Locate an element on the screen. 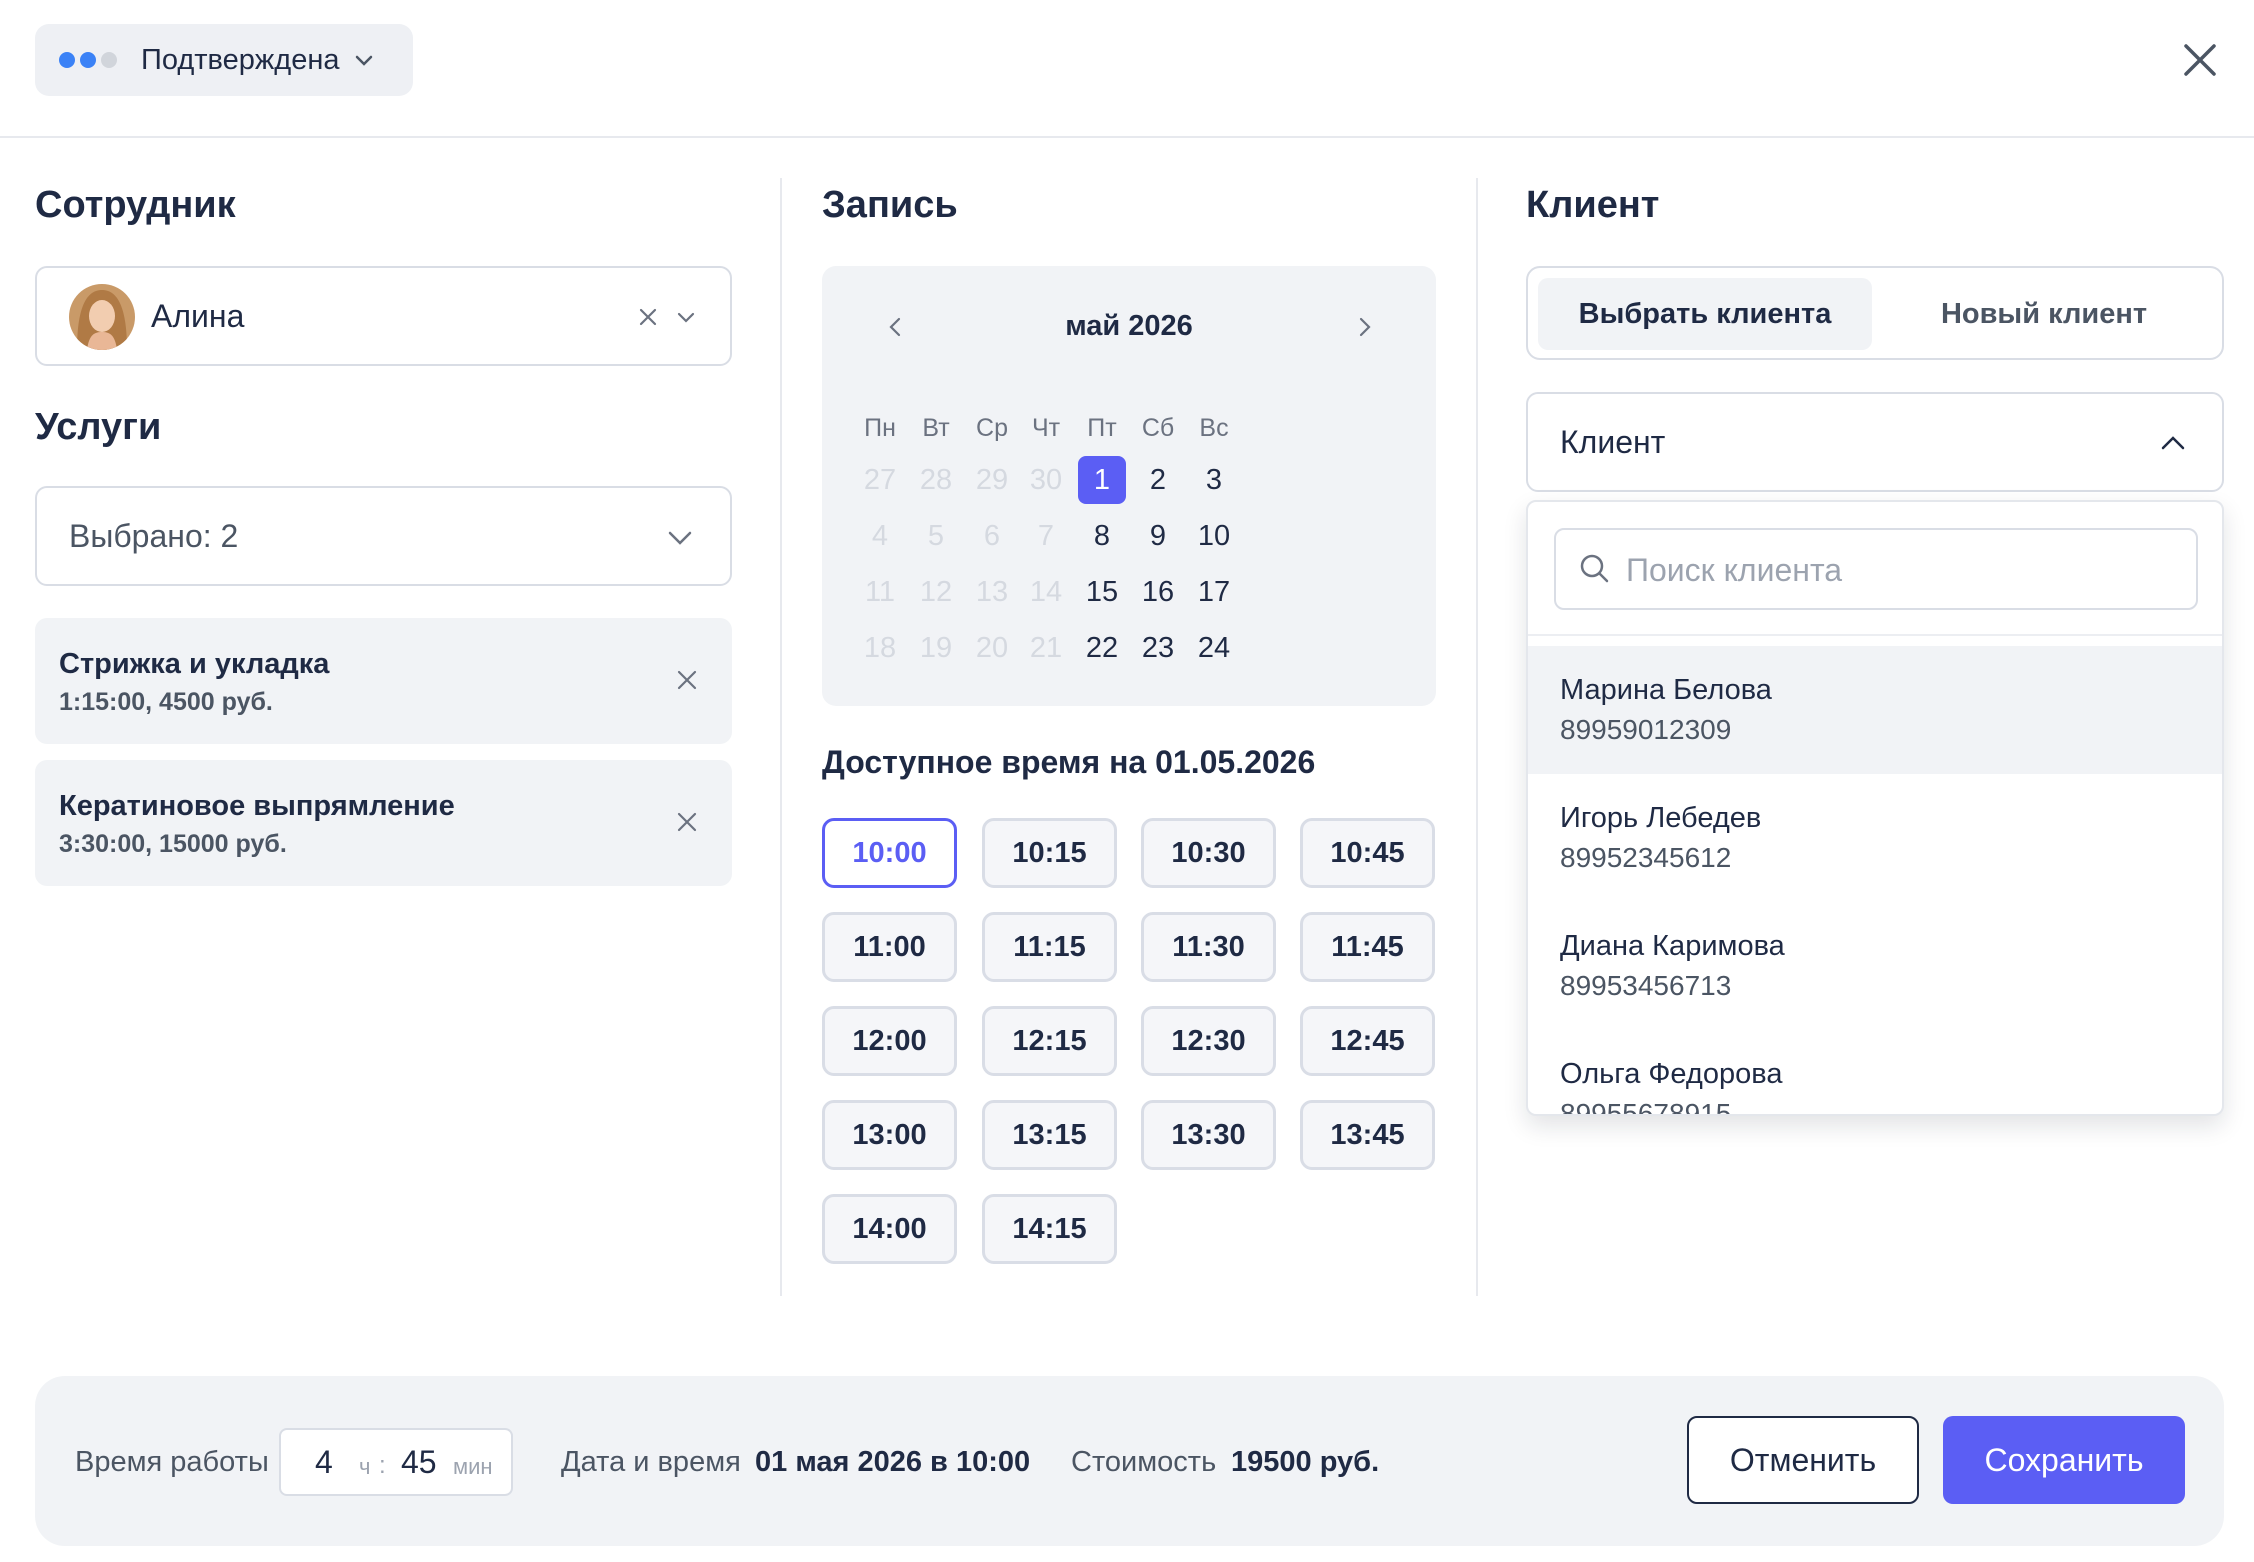 The height and width of the screenshot is (1562, 2254). booking-section-title: Запись is located at coordinates (890, 205).